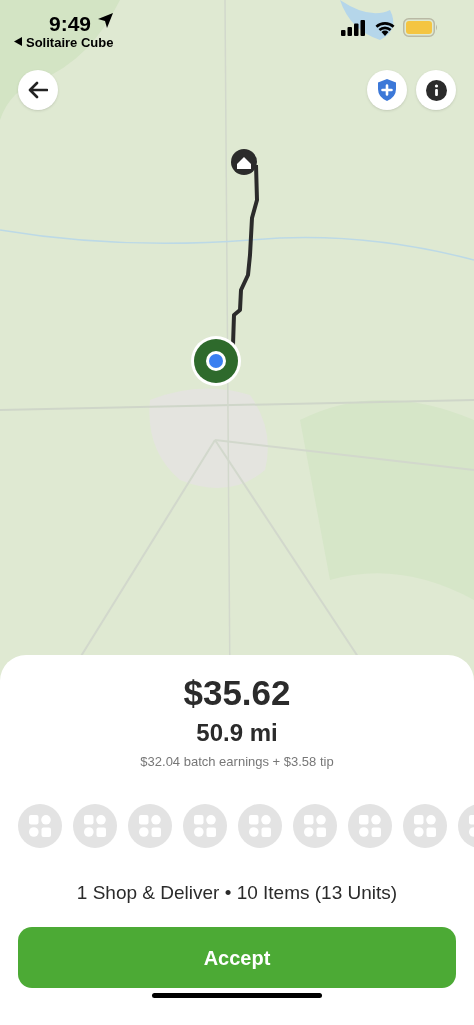 The image size is (474, 1025). What do you see at coordinates (237, 893) in the screenshot?
I see `order-summary: 1 Shop & Deliver • 10 Items (13 Units)` at bounding box center [237, 893].